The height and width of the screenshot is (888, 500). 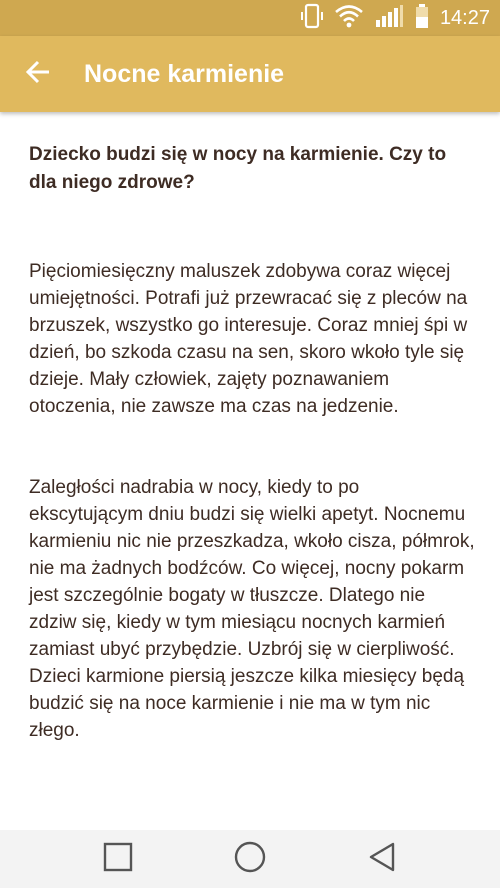 I want to click on nav-back-button, so click(x=382, y=859).